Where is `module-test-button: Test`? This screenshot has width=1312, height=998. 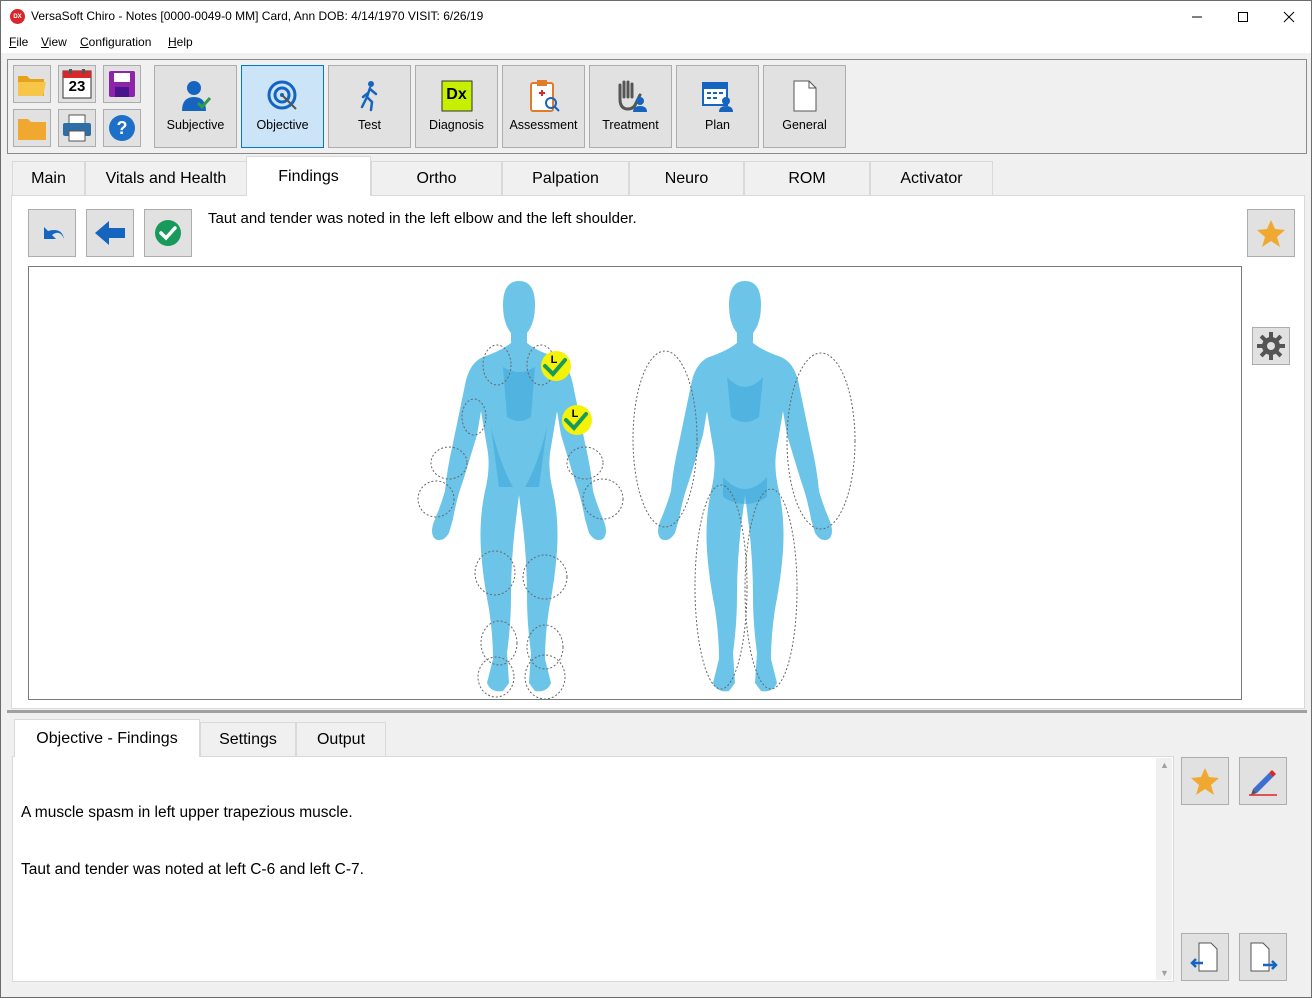
module-test-button: Test is located at coordinates (369, 106).